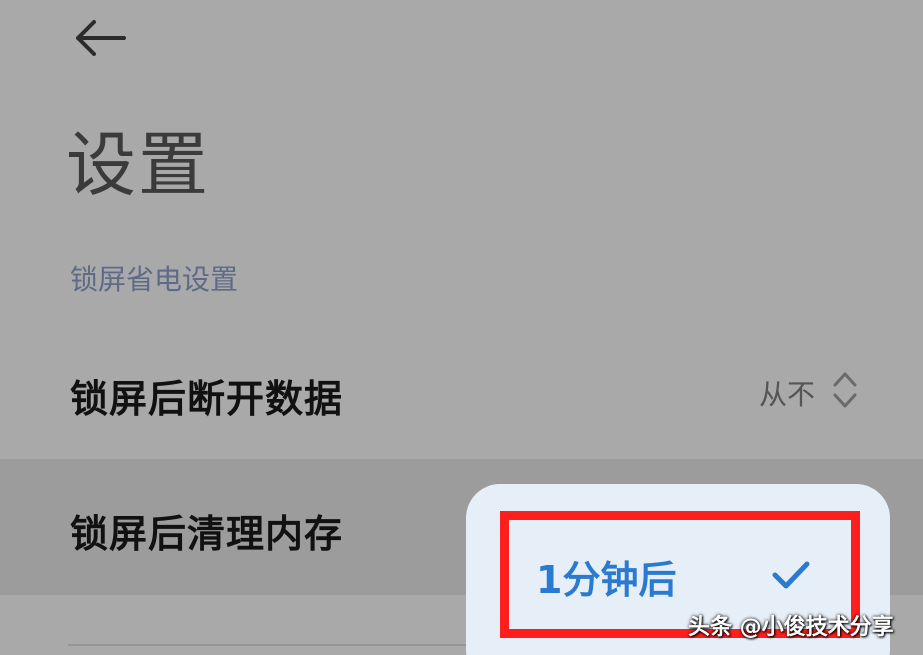  I want to click on setting-label: 锁屏后清理内存, so click(207, 534).